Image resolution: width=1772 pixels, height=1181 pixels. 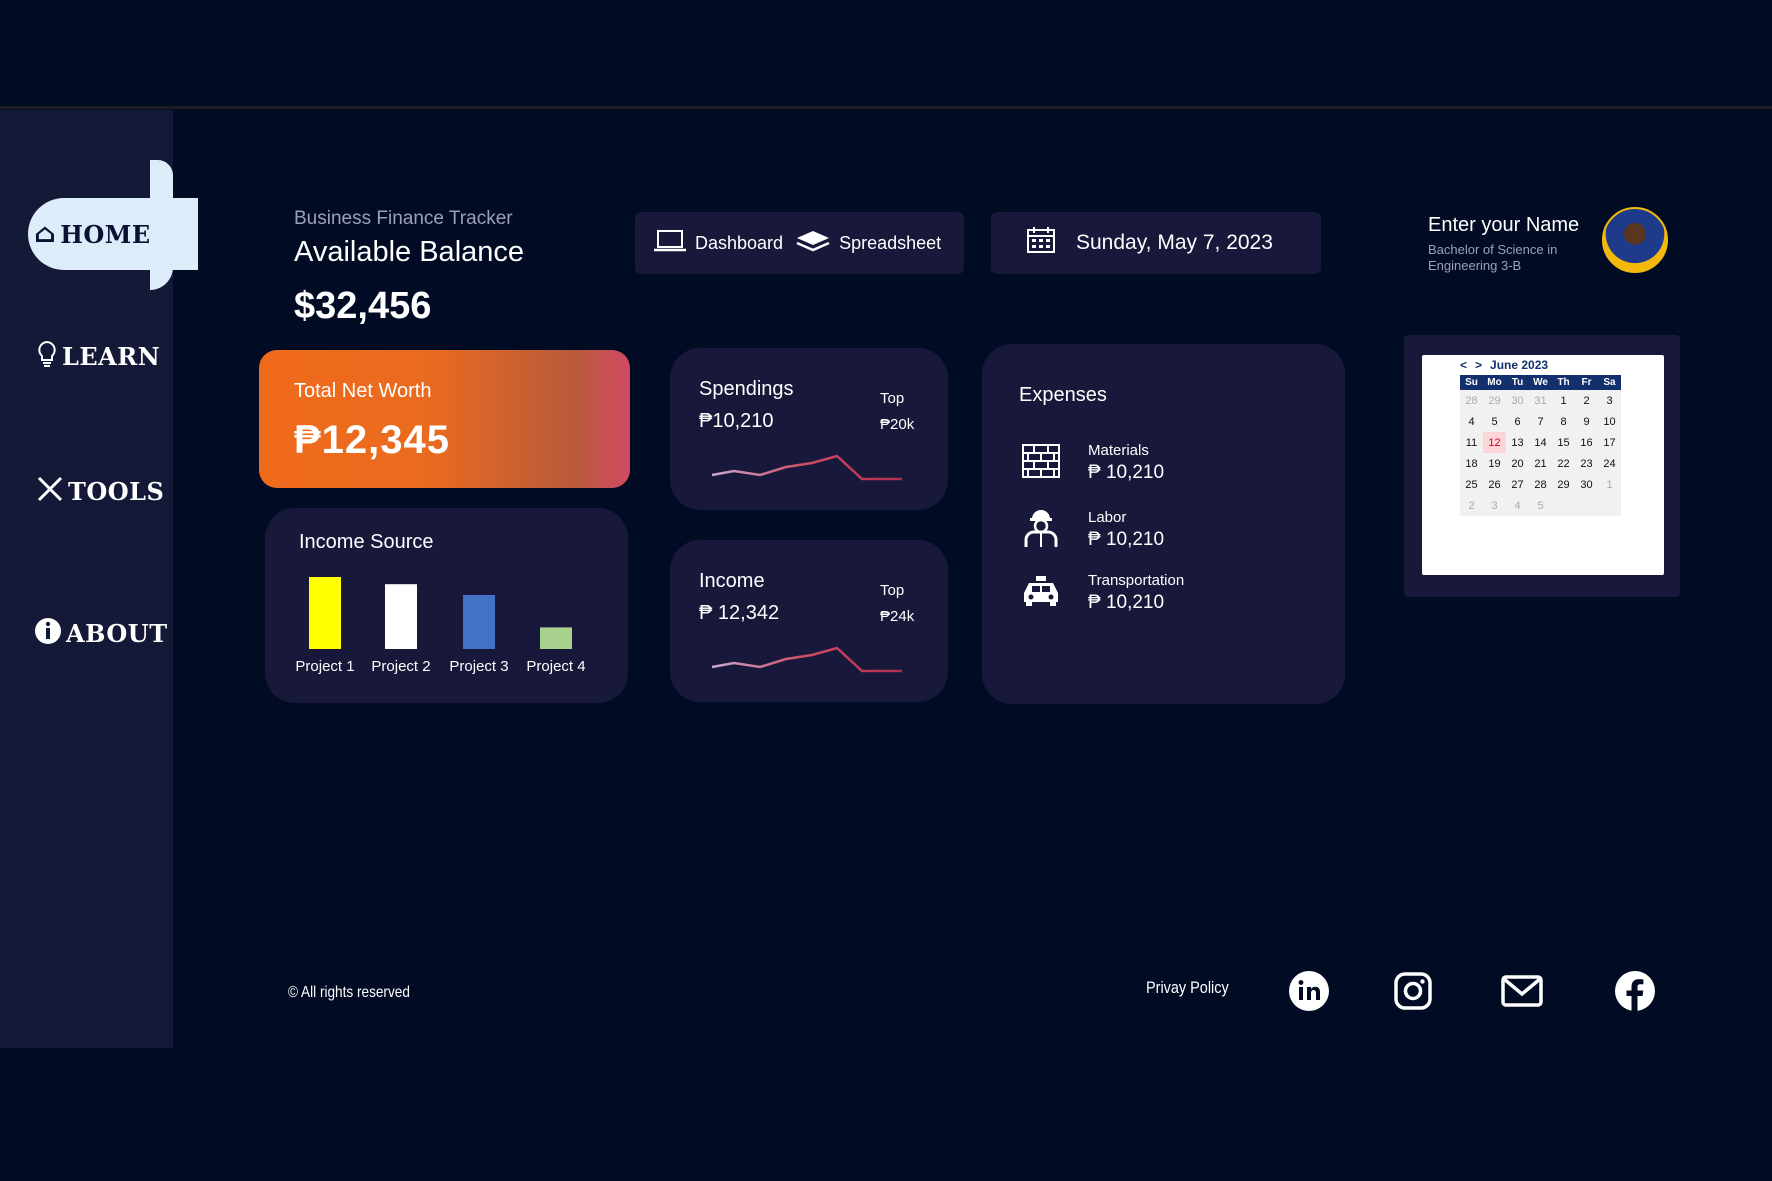 I want to click on calendar-day: 17, so click(x=1609, y=442).